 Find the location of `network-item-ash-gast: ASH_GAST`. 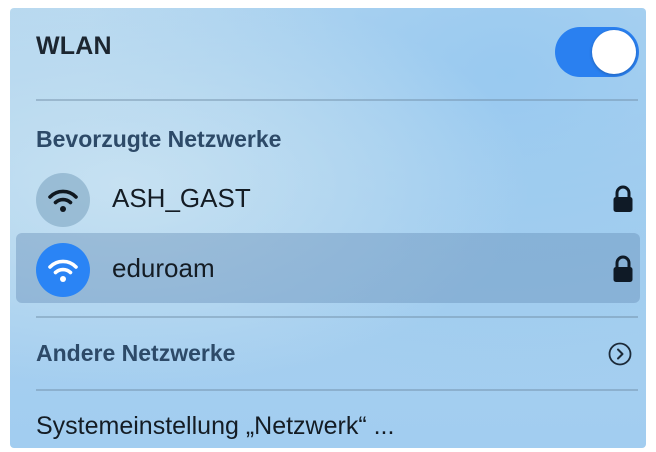

network-item-ash-gast: ASH_GAST is located at coordinates (328, 198).